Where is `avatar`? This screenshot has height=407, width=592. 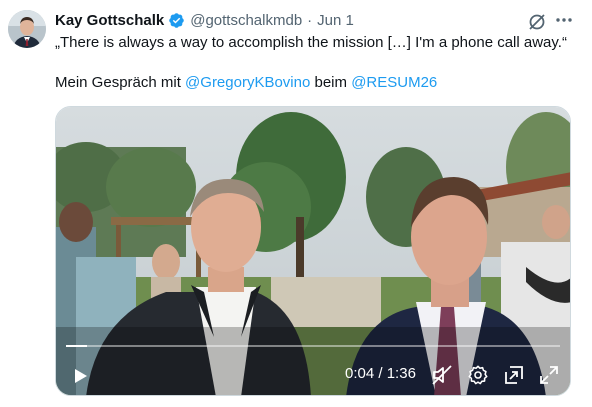
avatar is located at coordinates (27, 29).